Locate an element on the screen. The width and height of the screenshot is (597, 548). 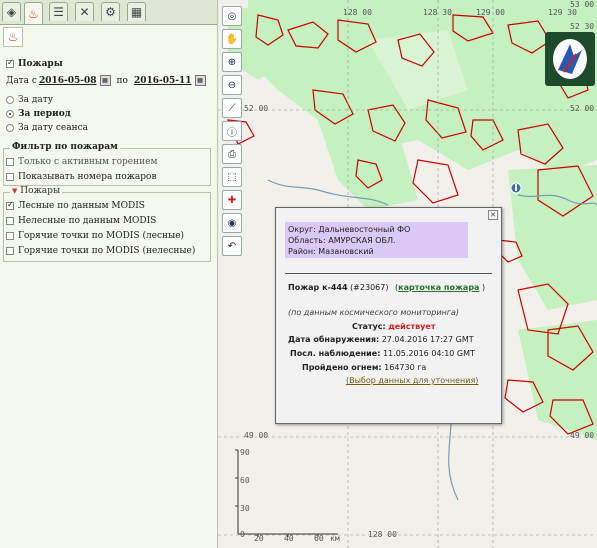
filter-show-numbers: Показывать номера пожаров is located at coordinates (81, 177).